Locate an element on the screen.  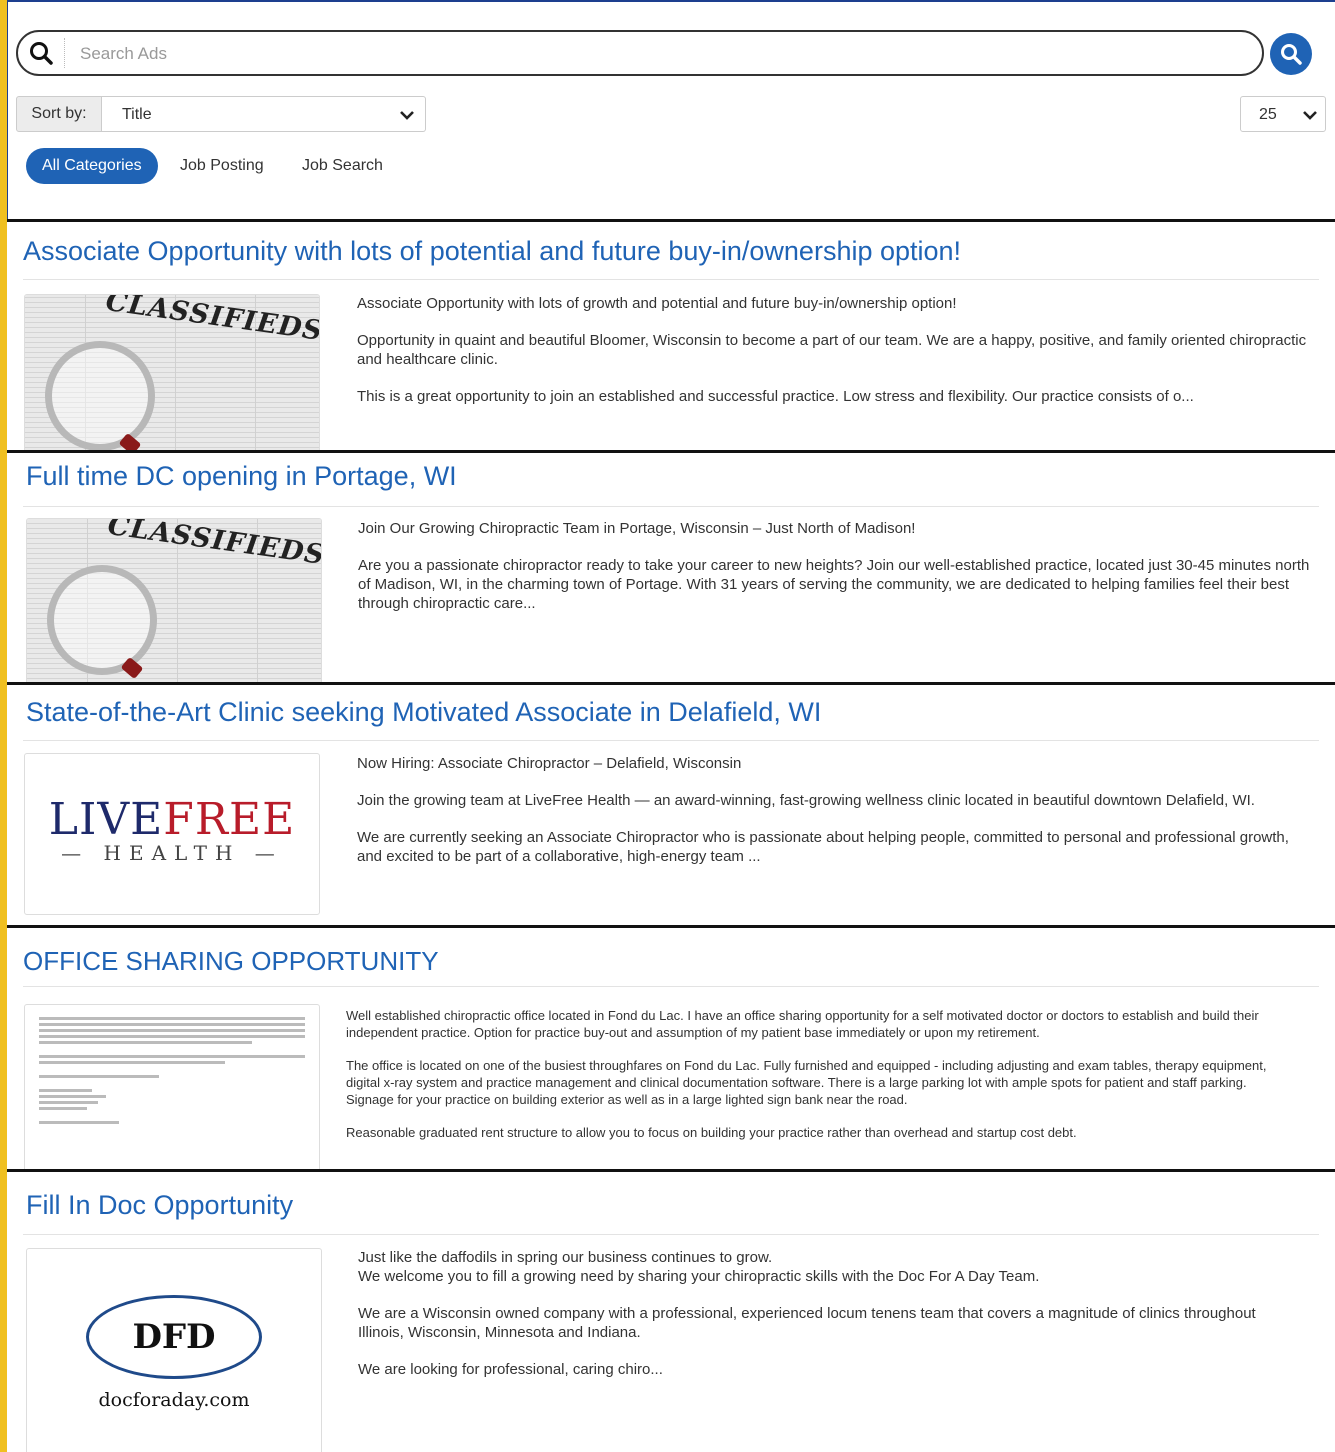
search-divider is located at coordinates (64, 53).